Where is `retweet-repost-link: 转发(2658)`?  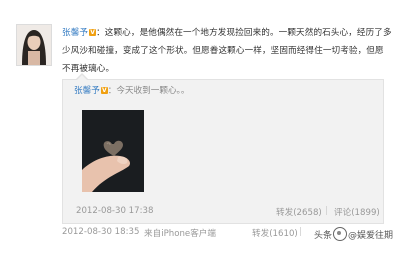
retweet-repost-link: 转发(2658) is located at coordinates (299, 212).